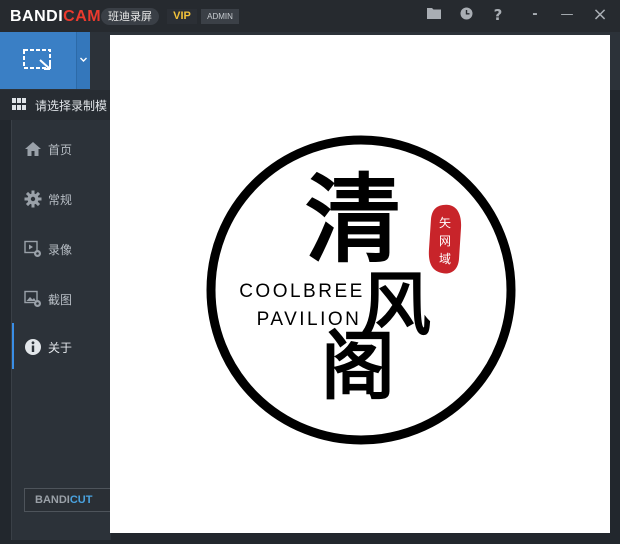 The width and height of the screenshot is (620, 544). I want to click on section-label: 请选择录制模, so click(71, 106).